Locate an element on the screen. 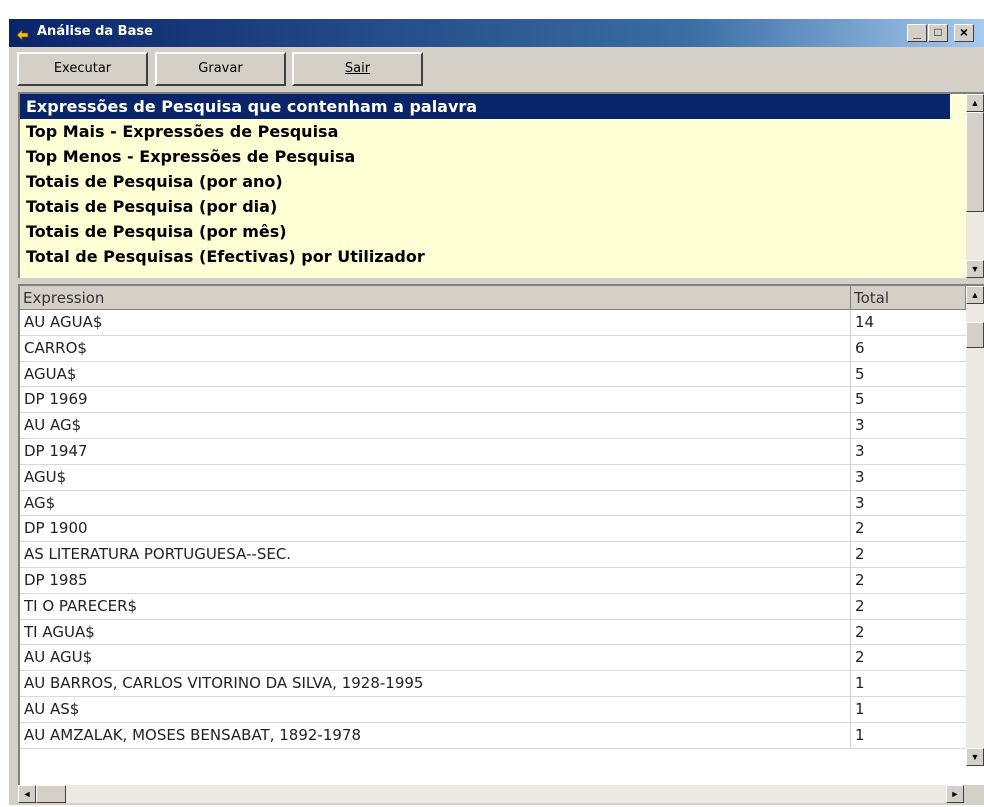 Image resolution: width=984 pixels, height=807 pixels. table-row: AU AG$ 3 is located at coordinates (493, 426).